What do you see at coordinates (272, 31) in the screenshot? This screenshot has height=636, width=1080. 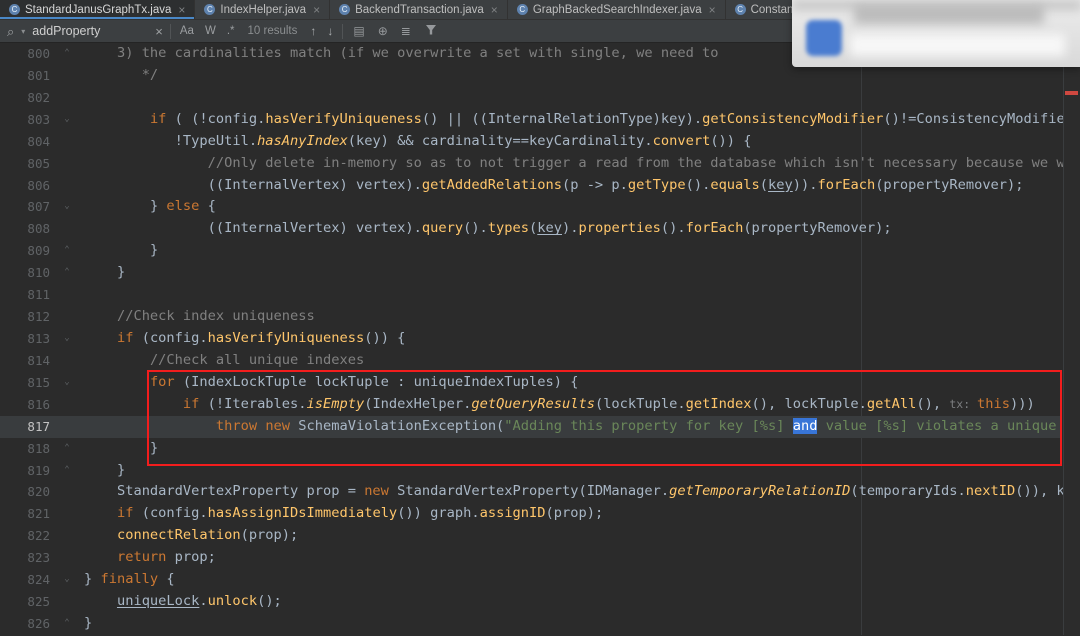 I see `results-count: 10 results` at bounding box center [272, 31].